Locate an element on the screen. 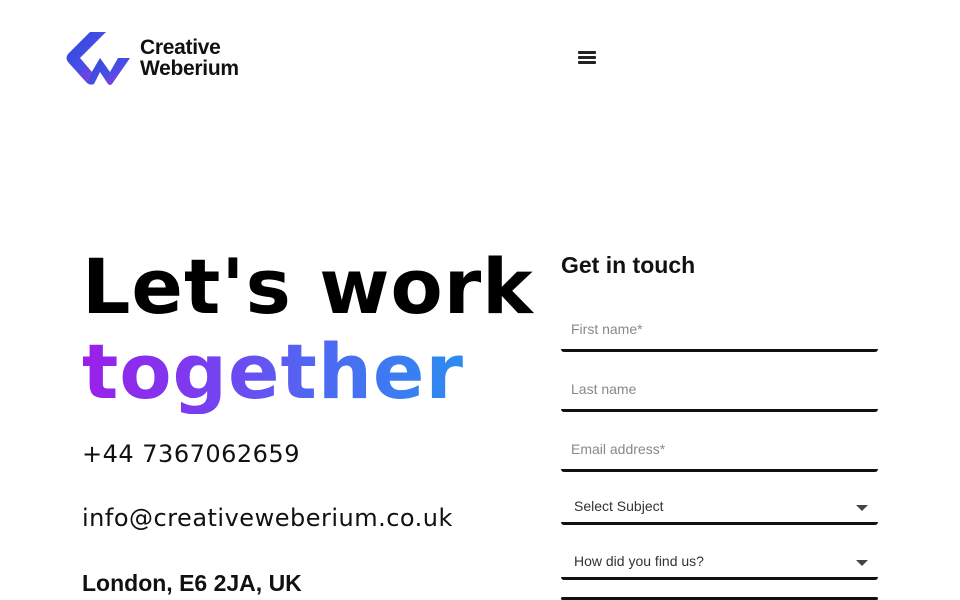 The height and width of the screenshot is (600, 960). email-input is located at coordinates (719, 450).